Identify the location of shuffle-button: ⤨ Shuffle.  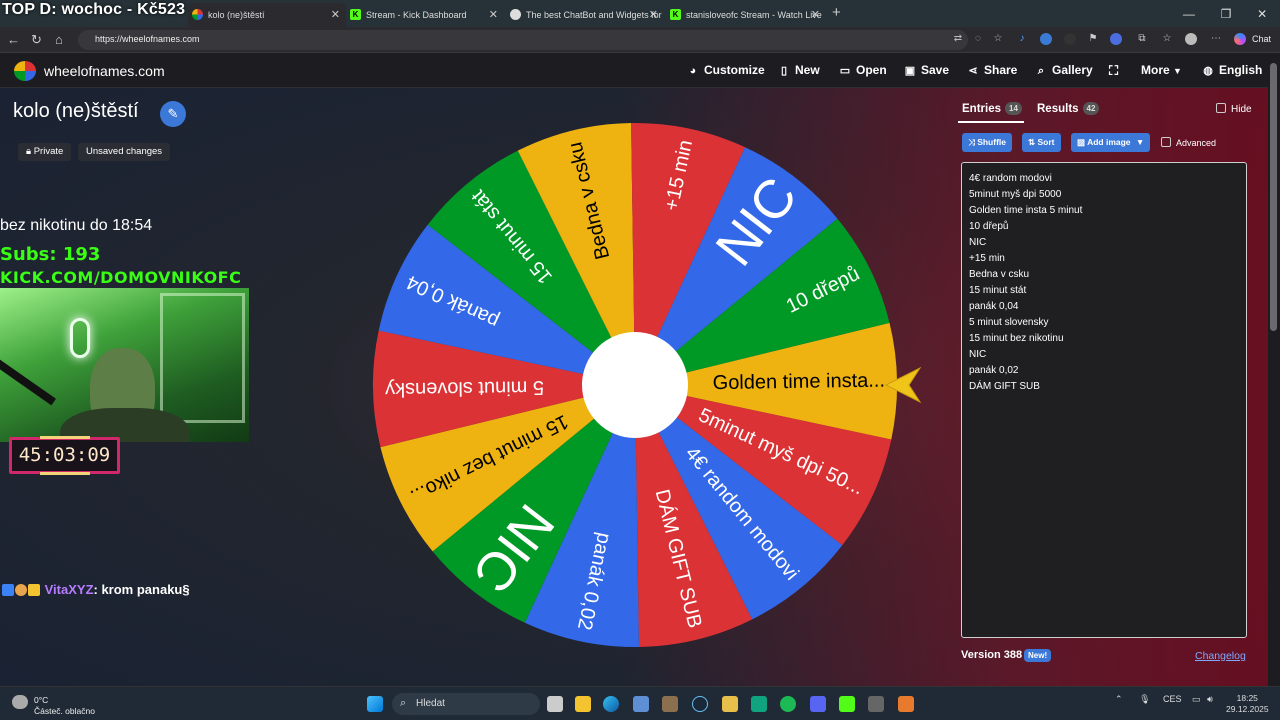
(987, 142).